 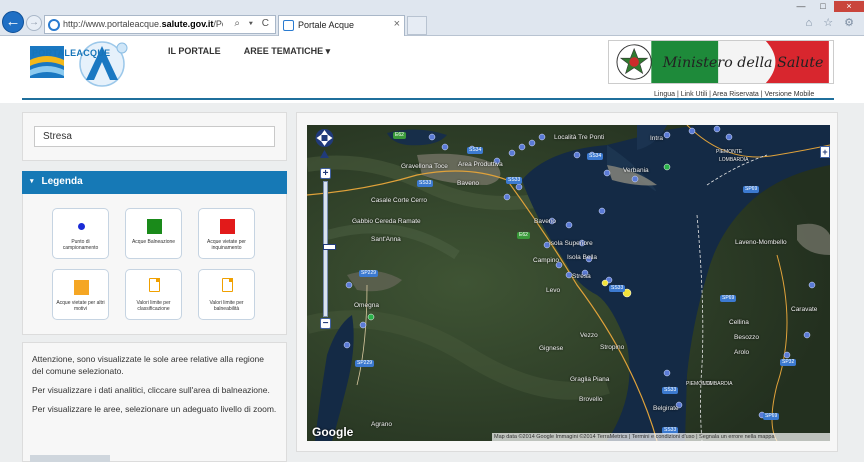 I want to click on minimize-icon: —, so click(x=801, y=6).